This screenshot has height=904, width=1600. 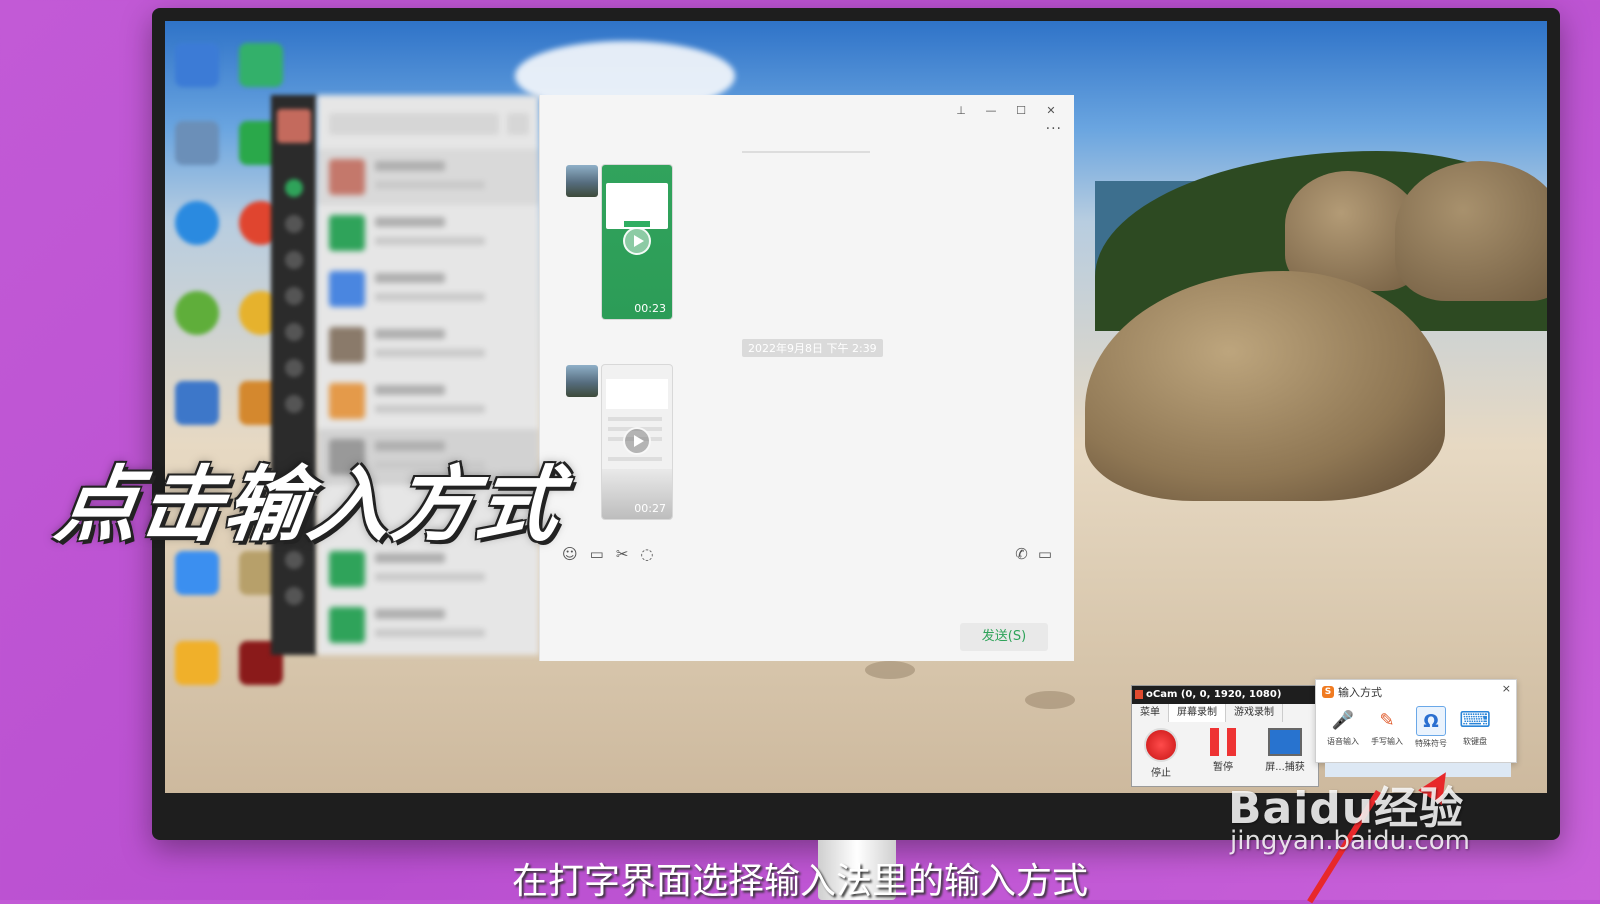 What do you see at coordinates (1225, 695) in the screenshot?
I see `ocam-title: oCam (0, 0, 1920, 1080)` at bounding box center [1225, 695].